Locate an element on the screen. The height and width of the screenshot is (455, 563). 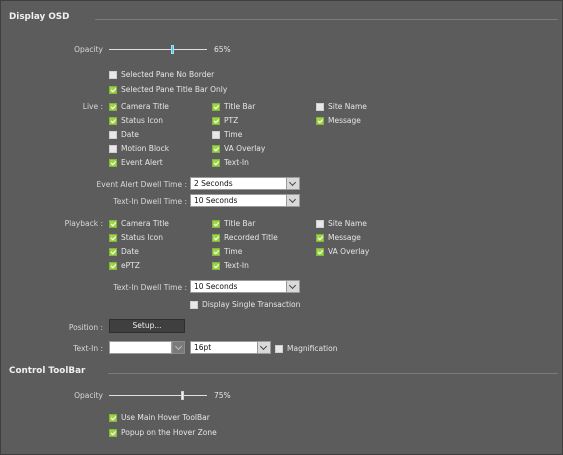
pb-date-checkbox: Date is located at coordinates (124, 251).